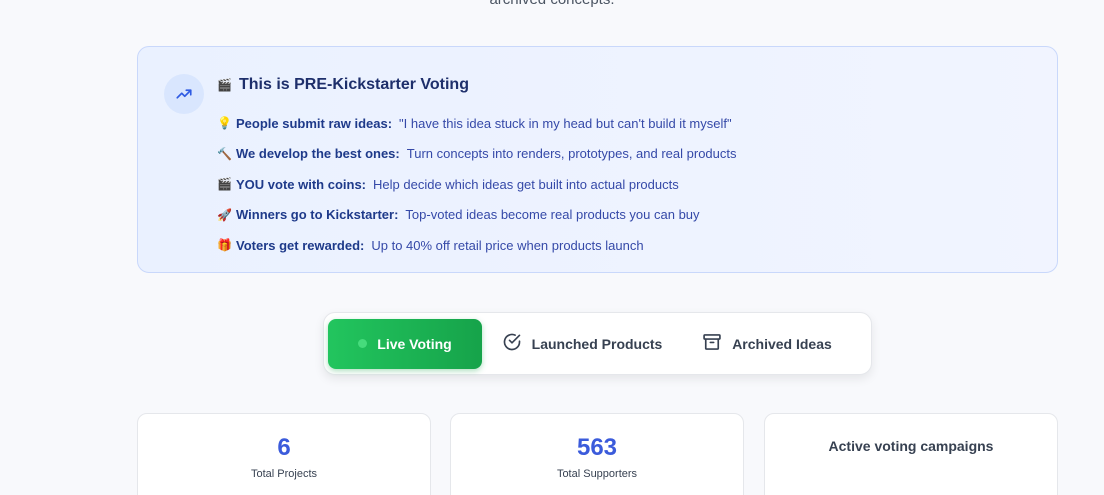 Image resolution: width=1104 pixels, height=495 pixels. I want to click on stat-card-supporters: 563 Total Supporters, so click(597, 454).